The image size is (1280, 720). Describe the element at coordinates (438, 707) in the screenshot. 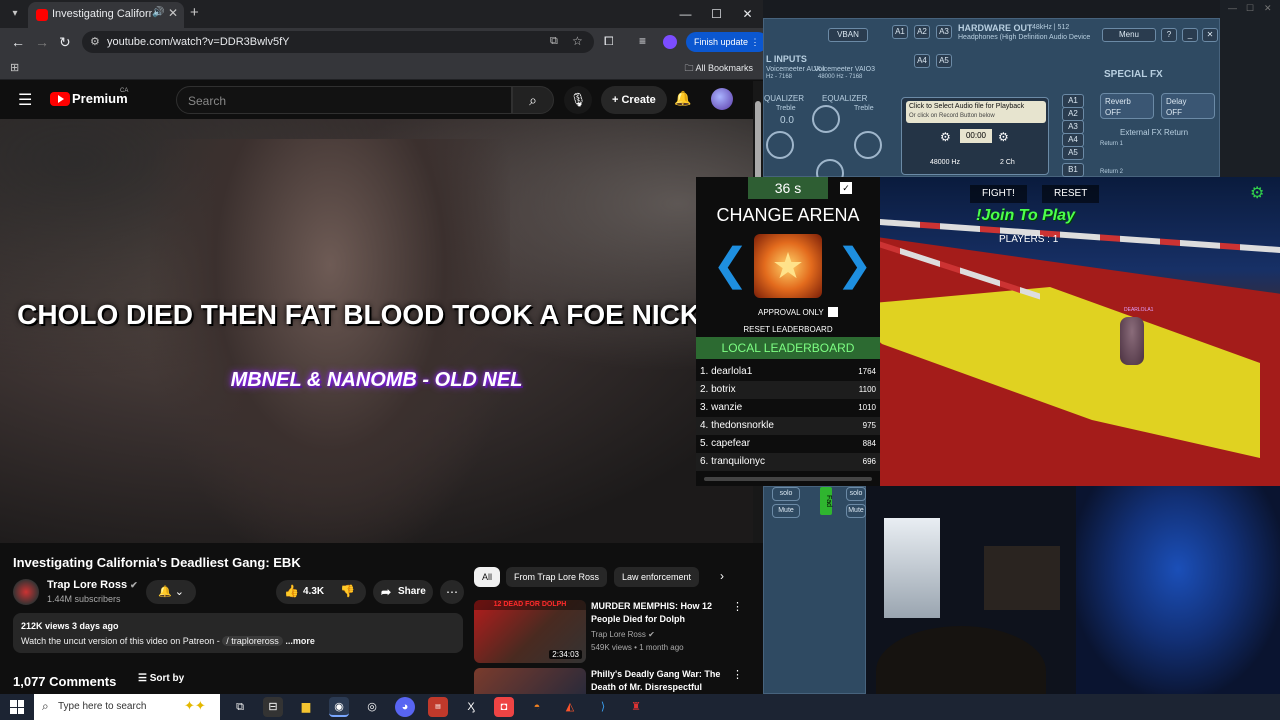

I see `voicemeeter-icon: ▤` at that location.